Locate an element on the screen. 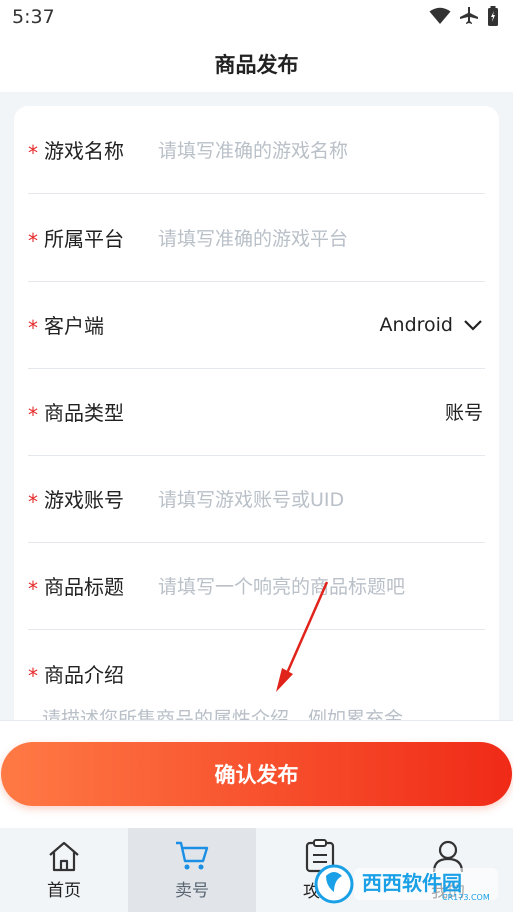  watermark-logo: 西西软件园CR173.COM is located at coordinates (406, 884).